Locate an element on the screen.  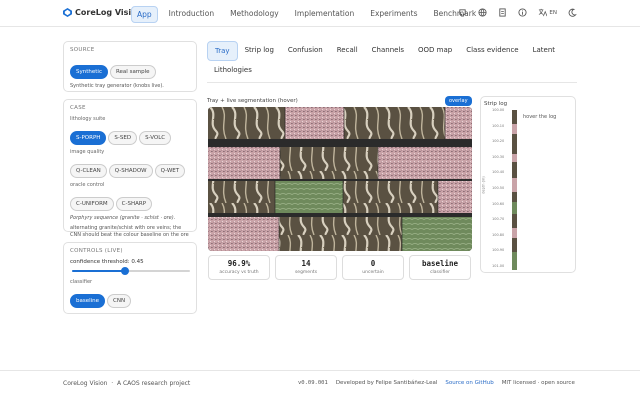
language-switch: EN is located at coordinates (547, 12).